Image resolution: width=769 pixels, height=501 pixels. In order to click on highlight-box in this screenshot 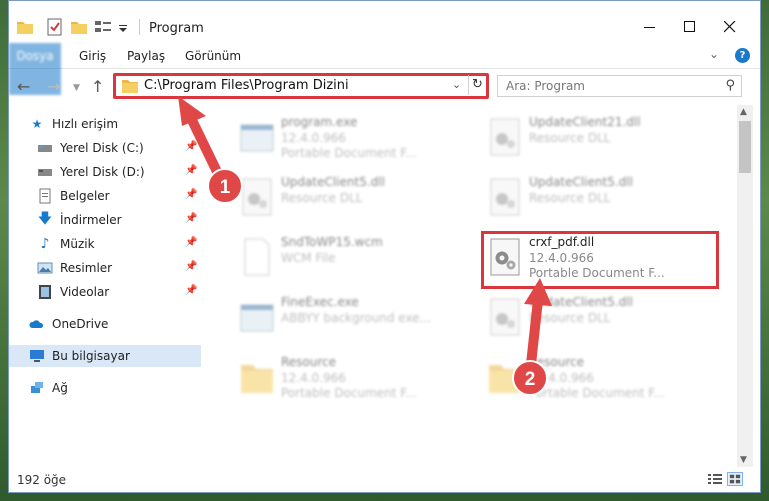, I will do `click(600, 260)`.